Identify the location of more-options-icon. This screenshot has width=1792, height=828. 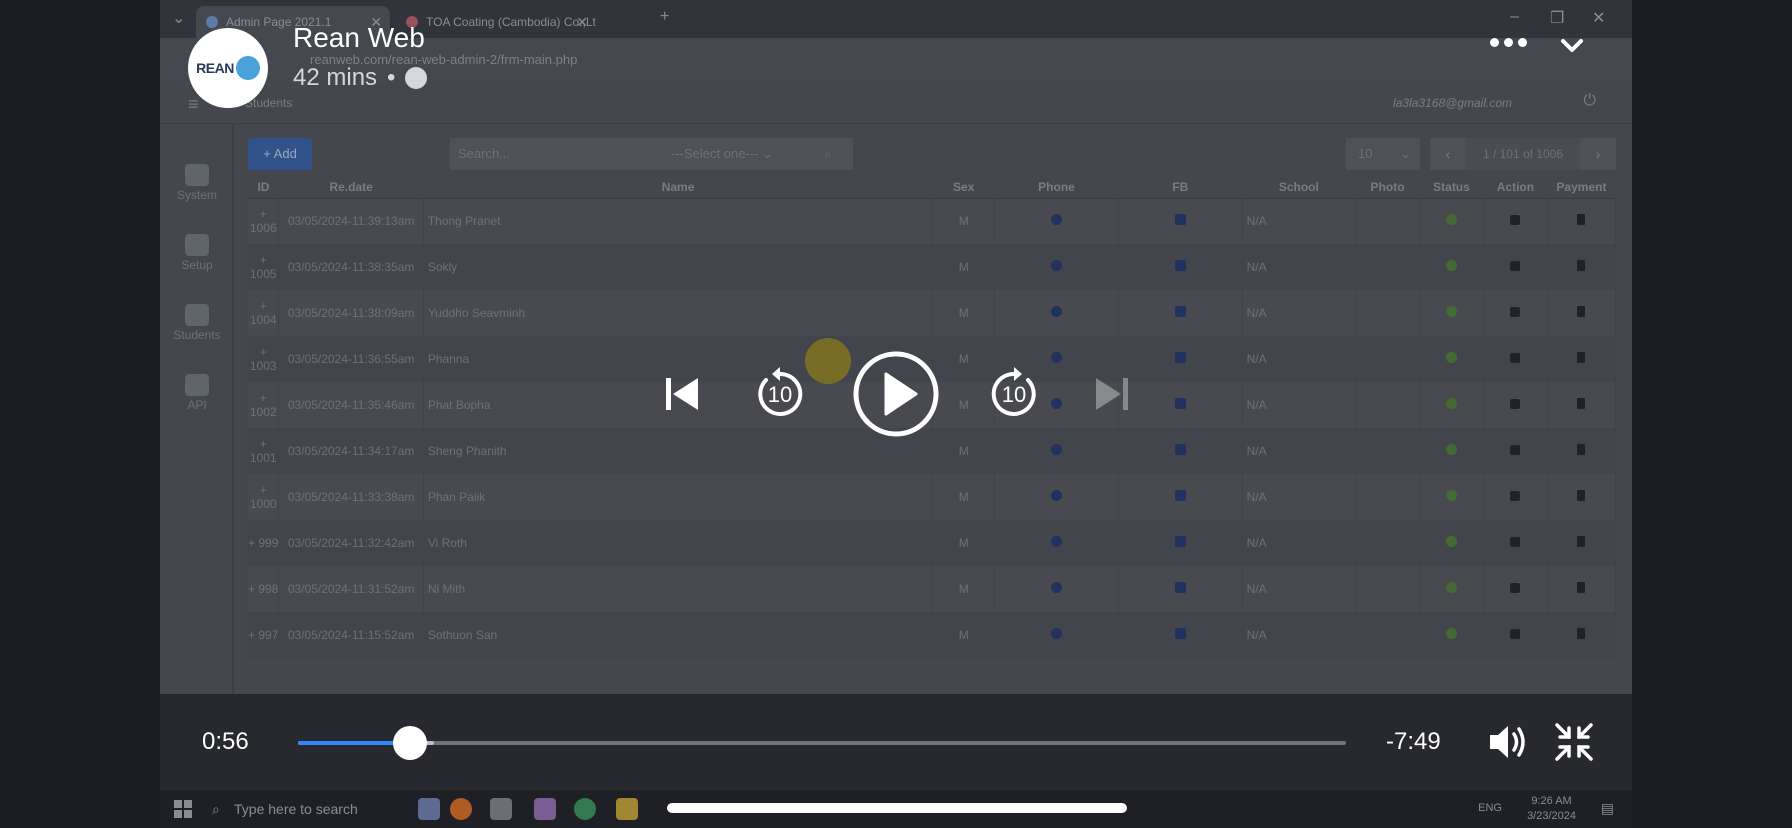
(1508, 42).